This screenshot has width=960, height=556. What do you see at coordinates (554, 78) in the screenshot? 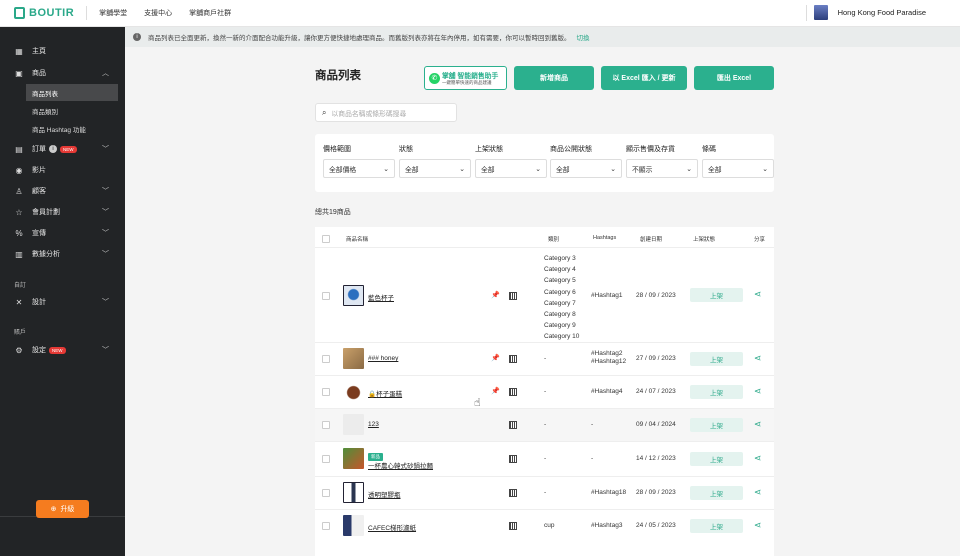
I see `add-product-button: 新增商品` at bounding box center [554, 78].